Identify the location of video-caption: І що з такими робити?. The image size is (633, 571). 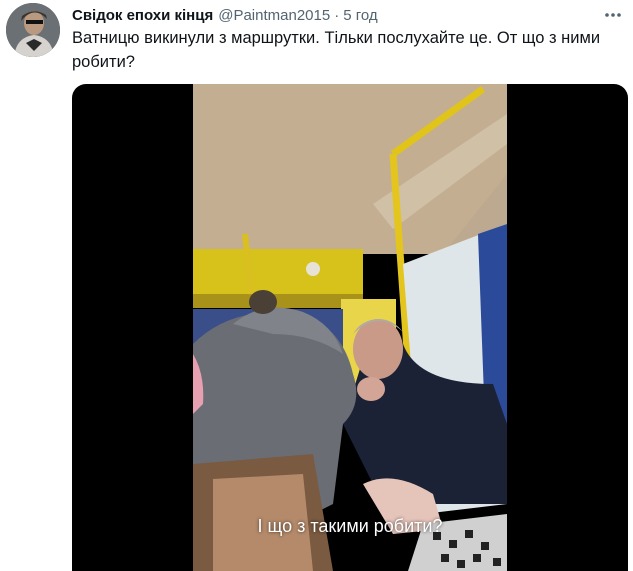
(350, 526).